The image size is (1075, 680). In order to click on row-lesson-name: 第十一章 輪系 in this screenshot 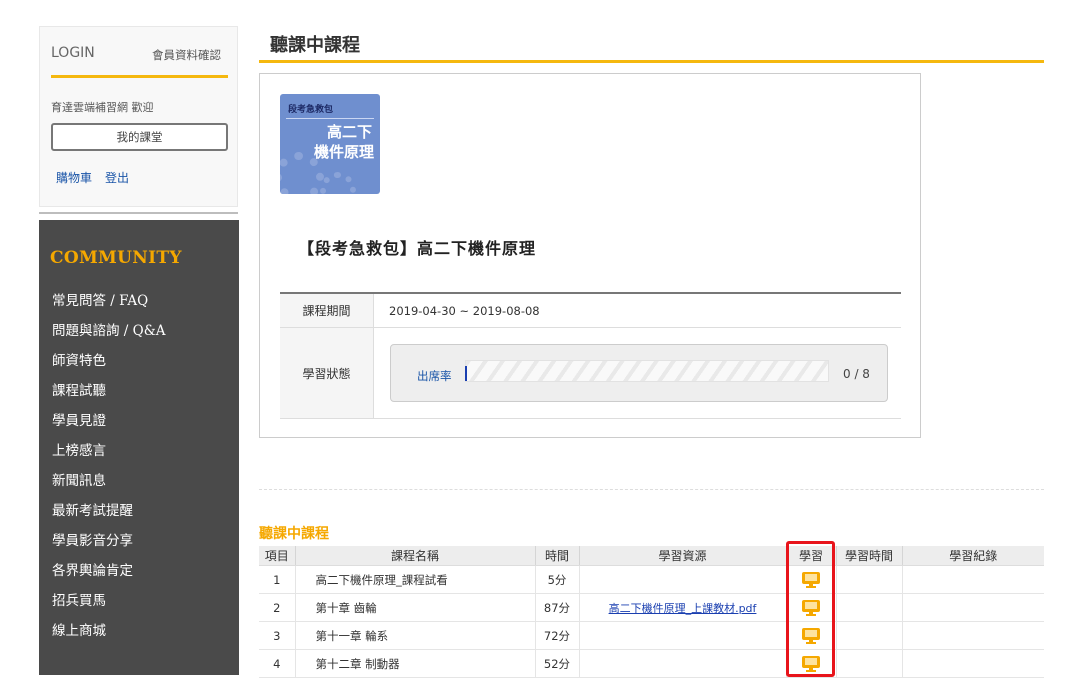, I will do `click(415, 635)`.